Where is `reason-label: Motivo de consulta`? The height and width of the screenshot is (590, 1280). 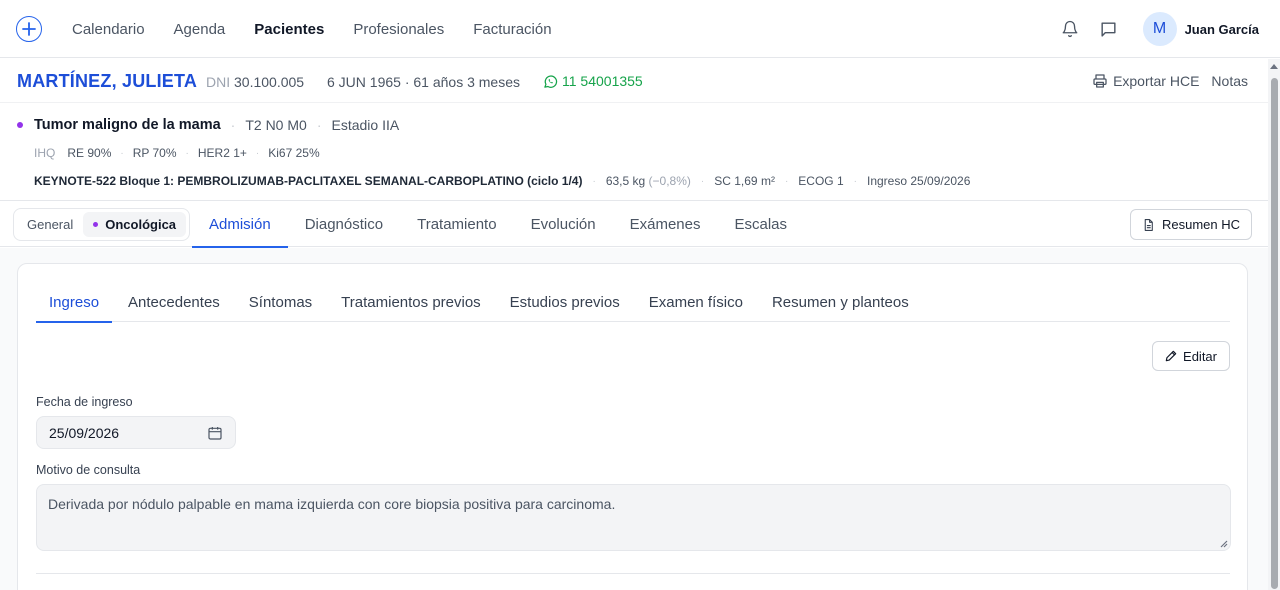 reason-label: Motivo de consulta is located at coordinates (88, 470).